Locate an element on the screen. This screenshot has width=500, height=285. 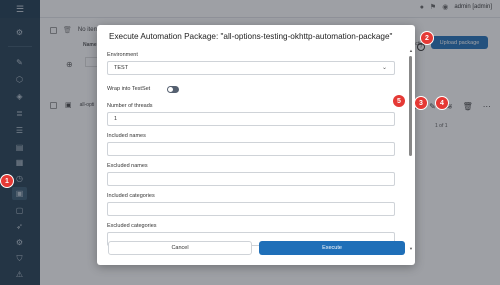
environment-value: TEST is located at coordinates (121, 68).